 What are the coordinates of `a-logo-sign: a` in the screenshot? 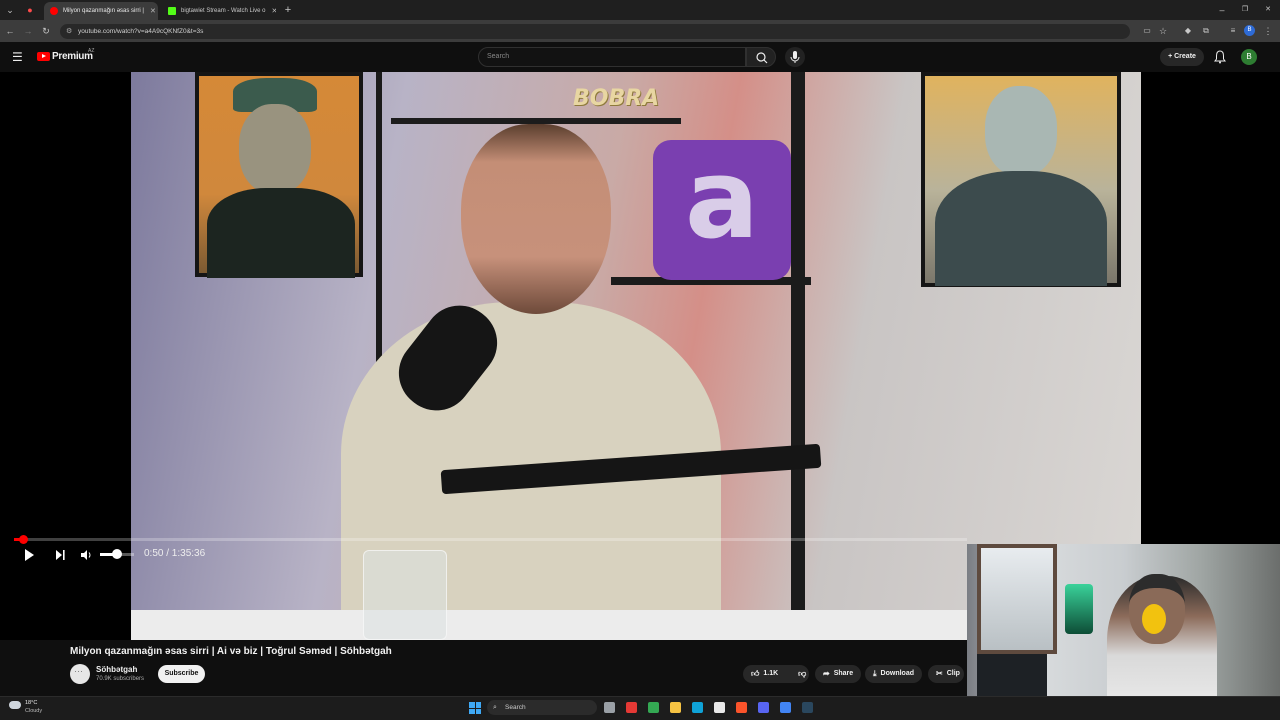 It's located at (722, 210).